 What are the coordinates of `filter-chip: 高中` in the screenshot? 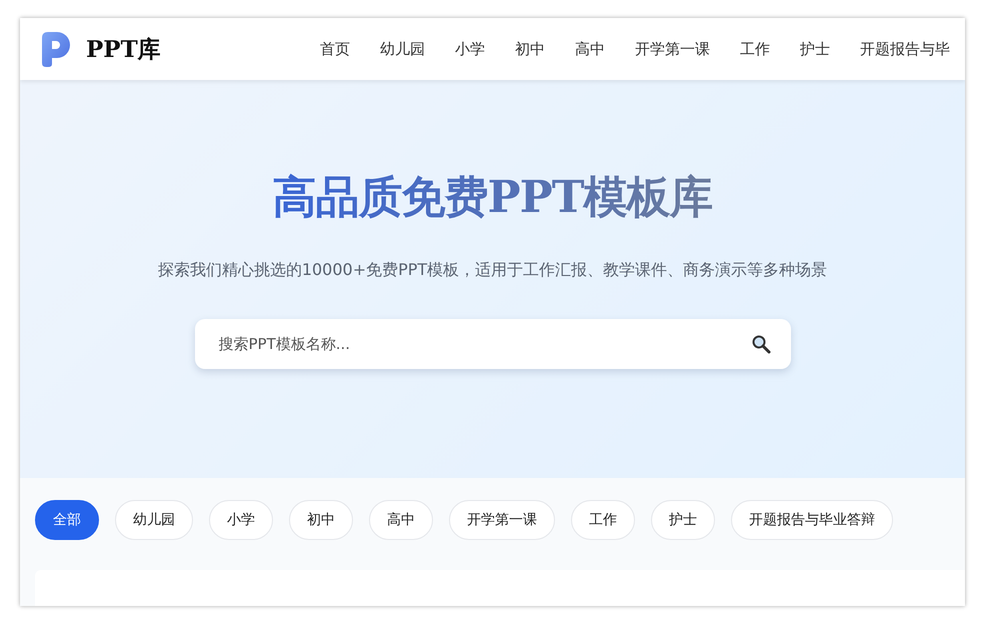 It's located at (401, 520).